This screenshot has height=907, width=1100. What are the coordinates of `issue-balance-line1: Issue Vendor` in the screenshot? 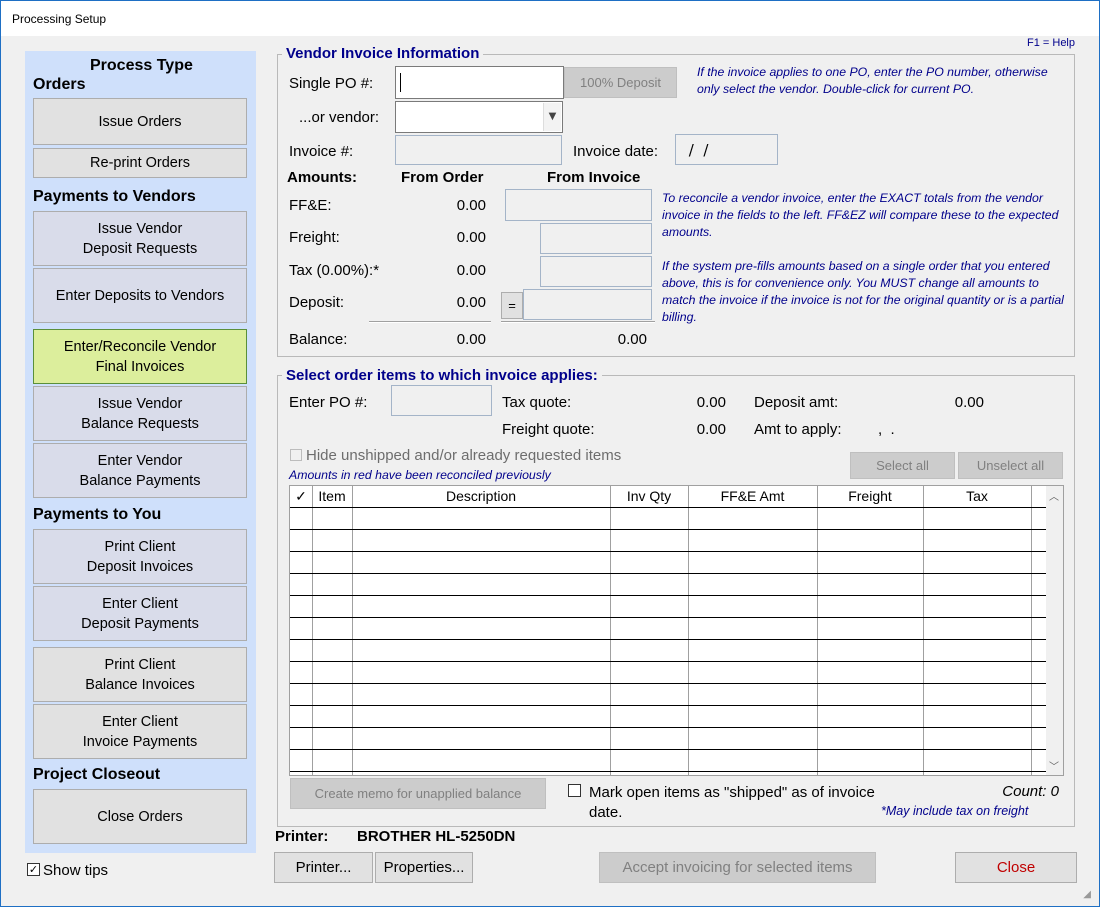 It's located at (140, 403).